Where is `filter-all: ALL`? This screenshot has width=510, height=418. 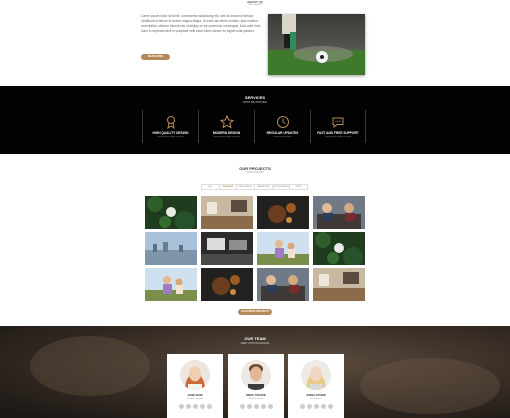
filter-all: ALL is located at coordinates (211, 187).